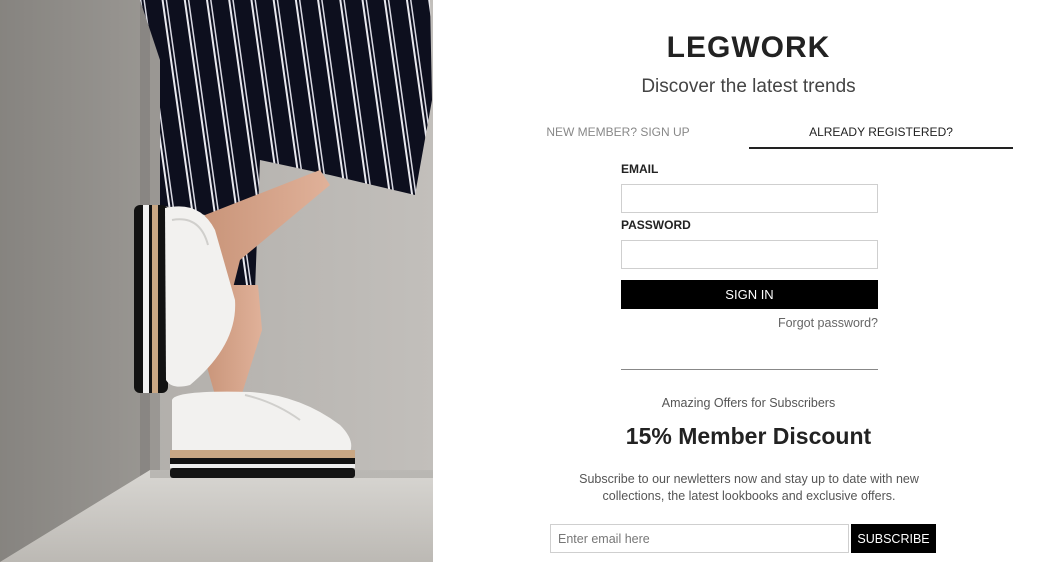 Image resolution: width=1050 pixels, height=562 pixels. What do you see at coordinates (640, 169) in the screenshot?
I see `email-label: EMAIL` at bounding box center [640, 169].